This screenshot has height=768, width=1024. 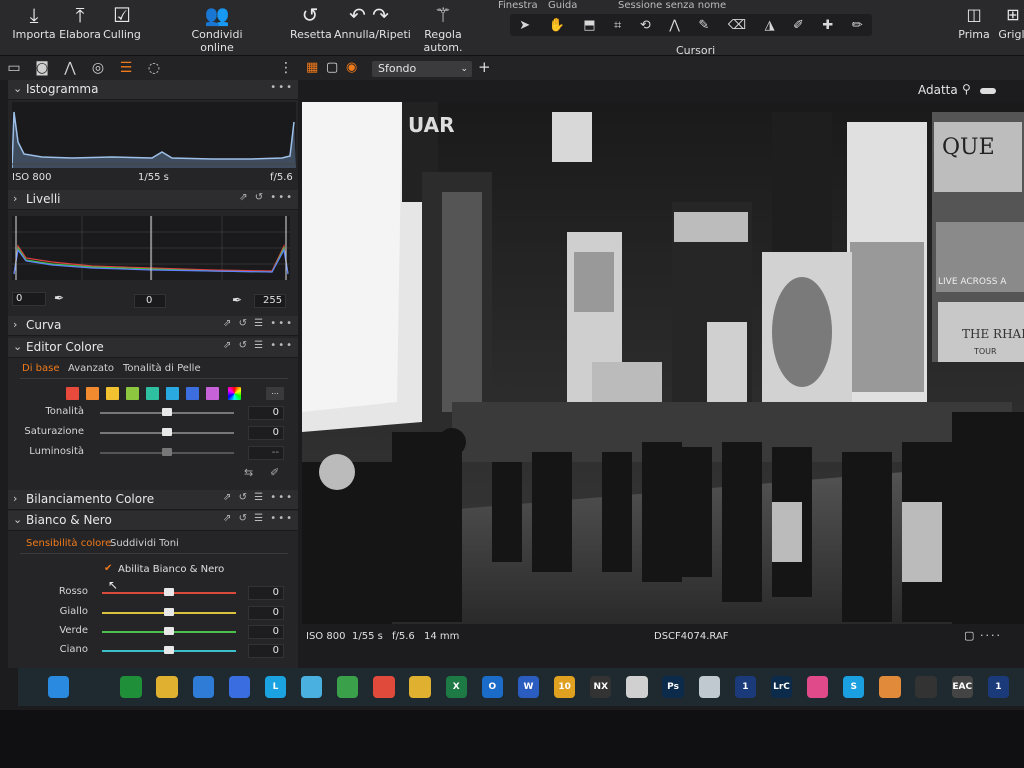 I want to click on zoom-icon: ⚲, so click(x=966, y=89).